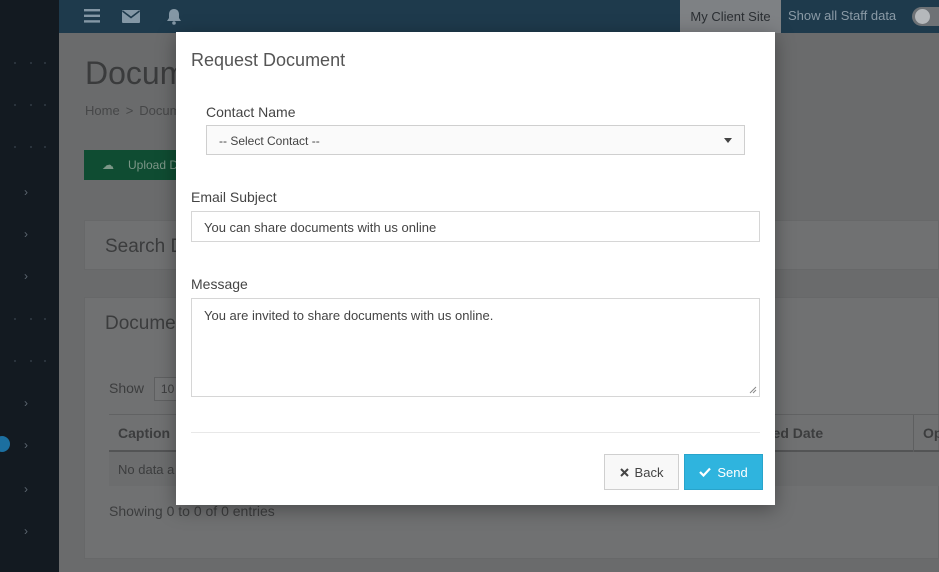 The image size is (939, 572). Describe the element at coordinates (931, 433) in the screenshot. I see `column-header: Op` at that location.